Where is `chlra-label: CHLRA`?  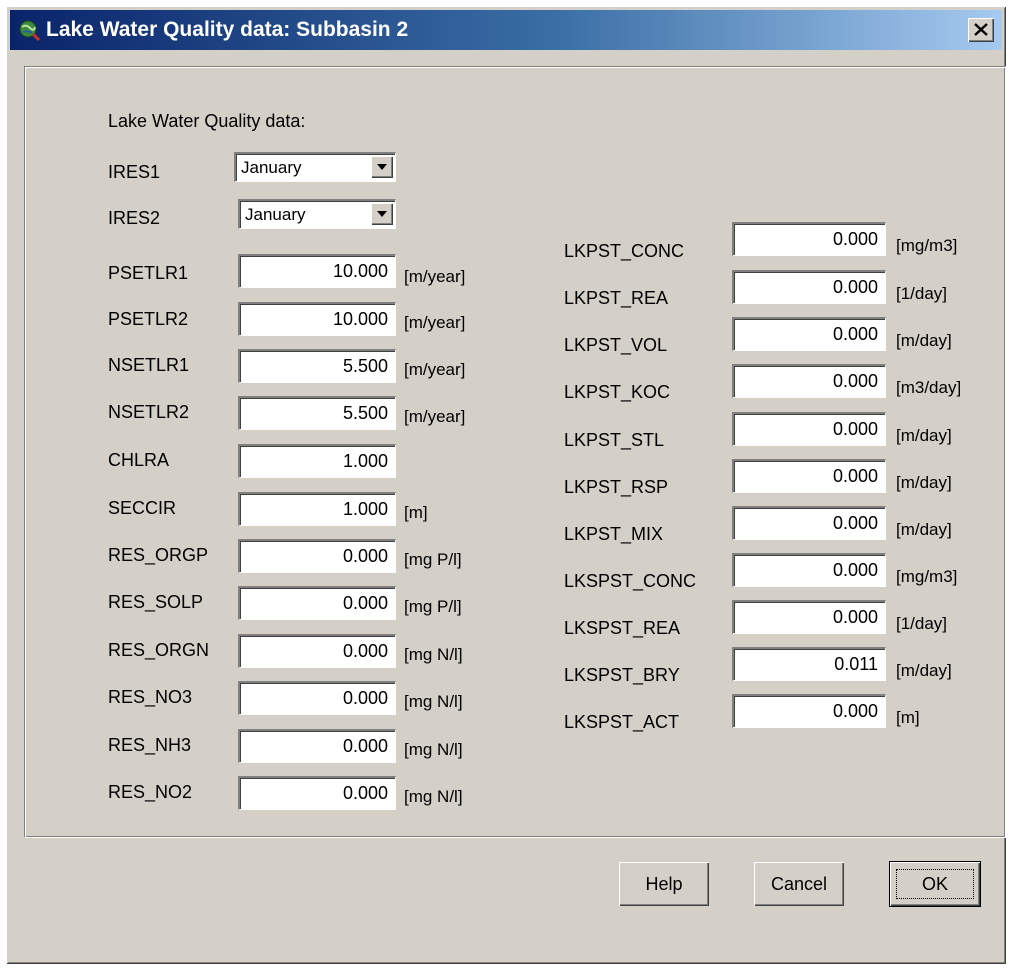 chlra-label: CHLRA is located at coordinates (139, 460).